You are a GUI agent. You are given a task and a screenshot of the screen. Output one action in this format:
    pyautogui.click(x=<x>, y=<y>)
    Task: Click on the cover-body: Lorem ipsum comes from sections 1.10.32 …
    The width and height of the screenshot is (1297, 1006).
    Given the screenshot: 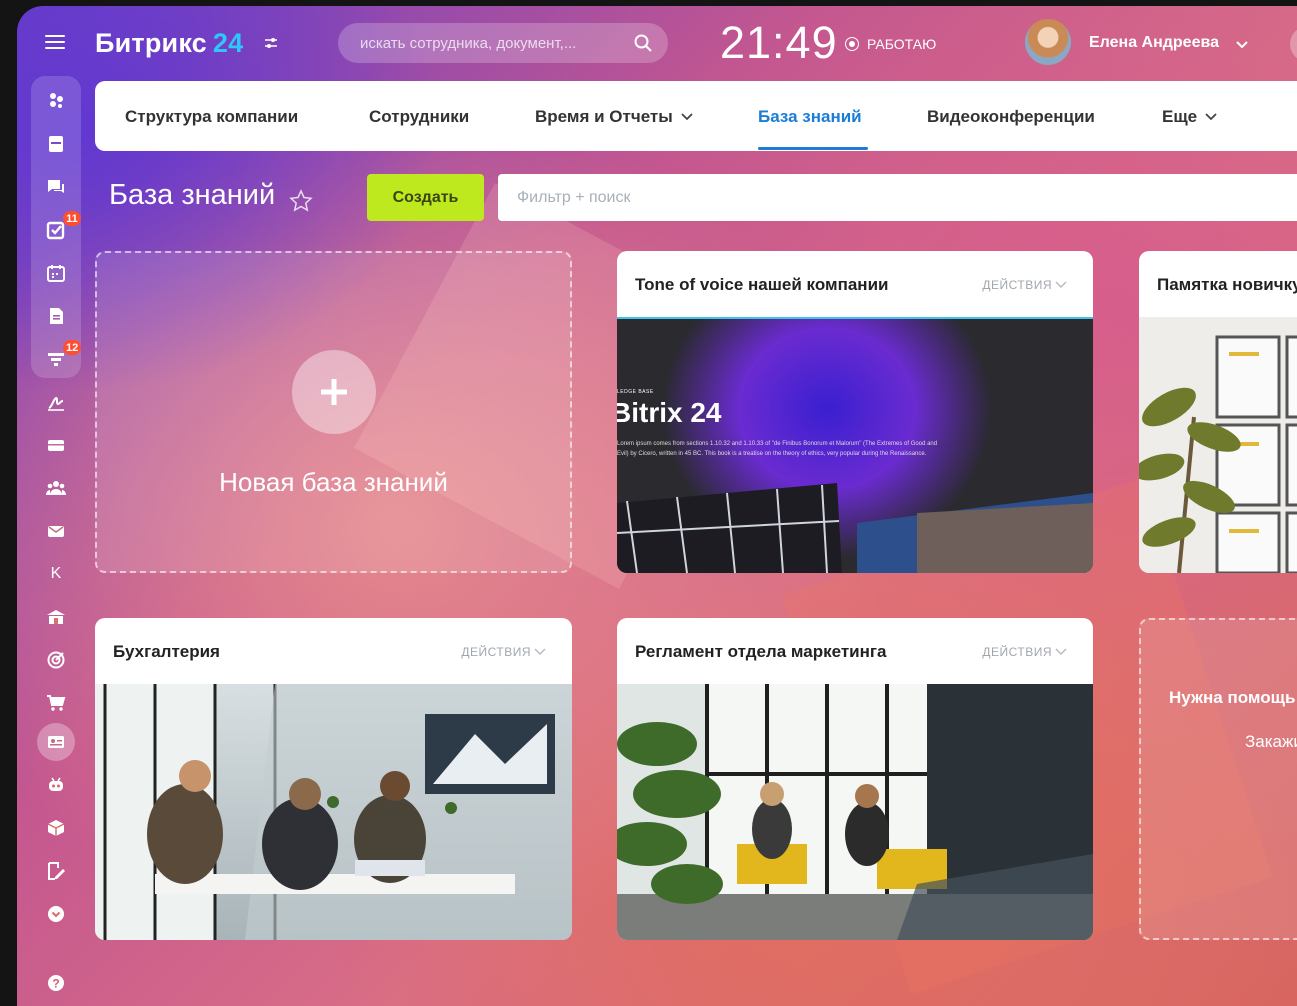 What is the action you would take?
    pyautogui.click(x=777, y=449)
    